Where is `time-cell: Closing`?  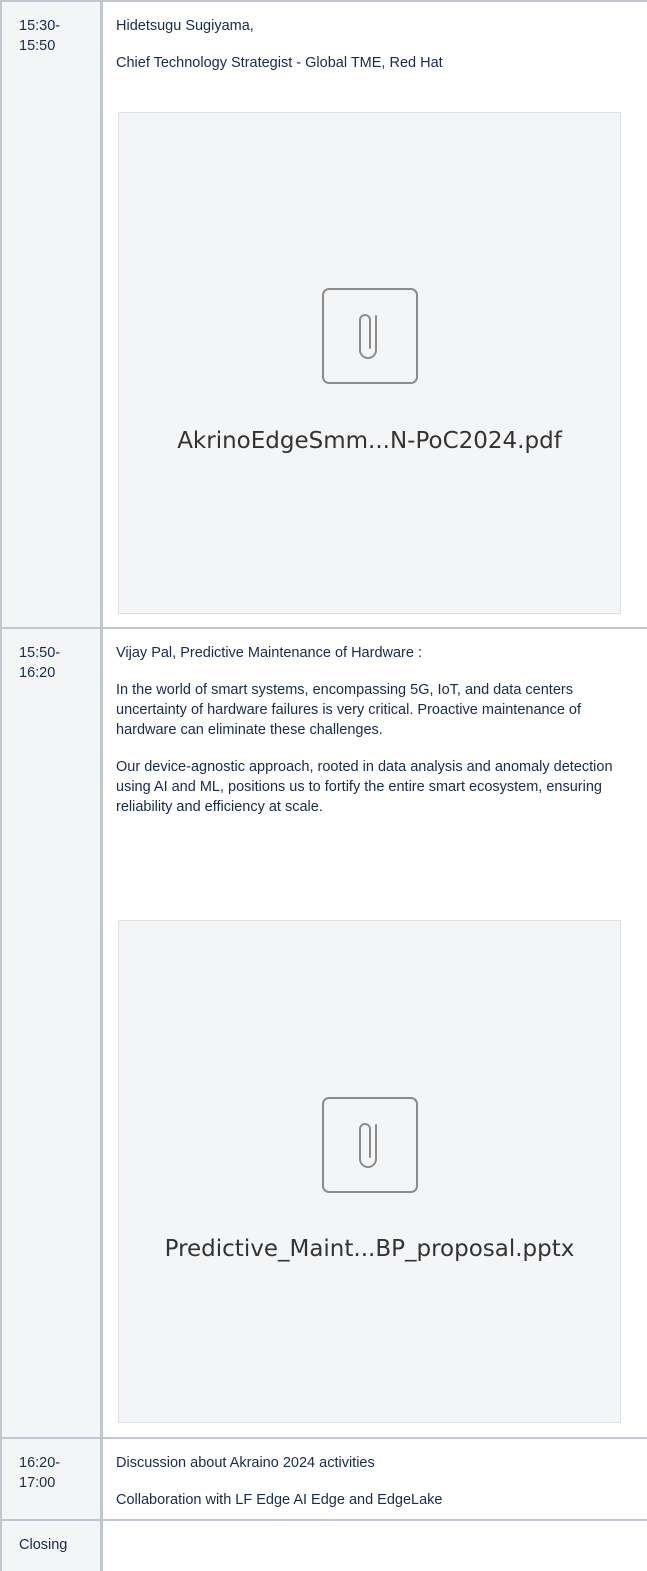 time-cell: Closing is located at coordinates (51, 1546).